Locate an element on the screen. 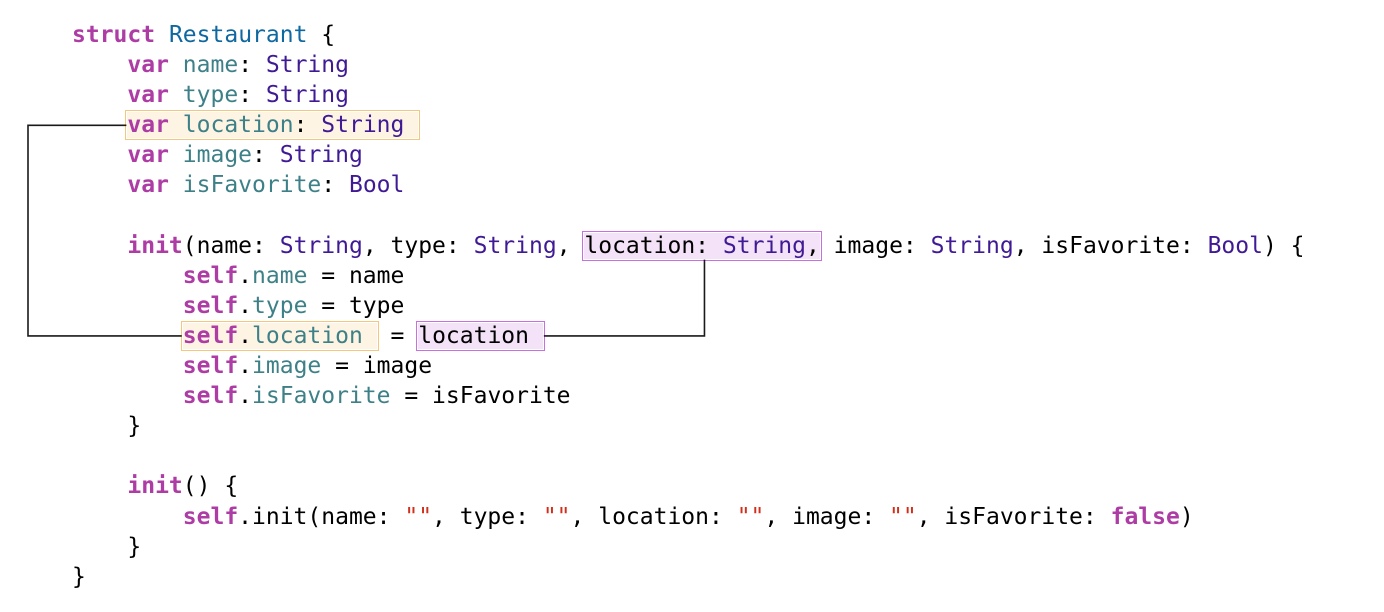 This screenshot has width=1384, height=612. connector-param-to-assignment is located at coordinates (624, 298).